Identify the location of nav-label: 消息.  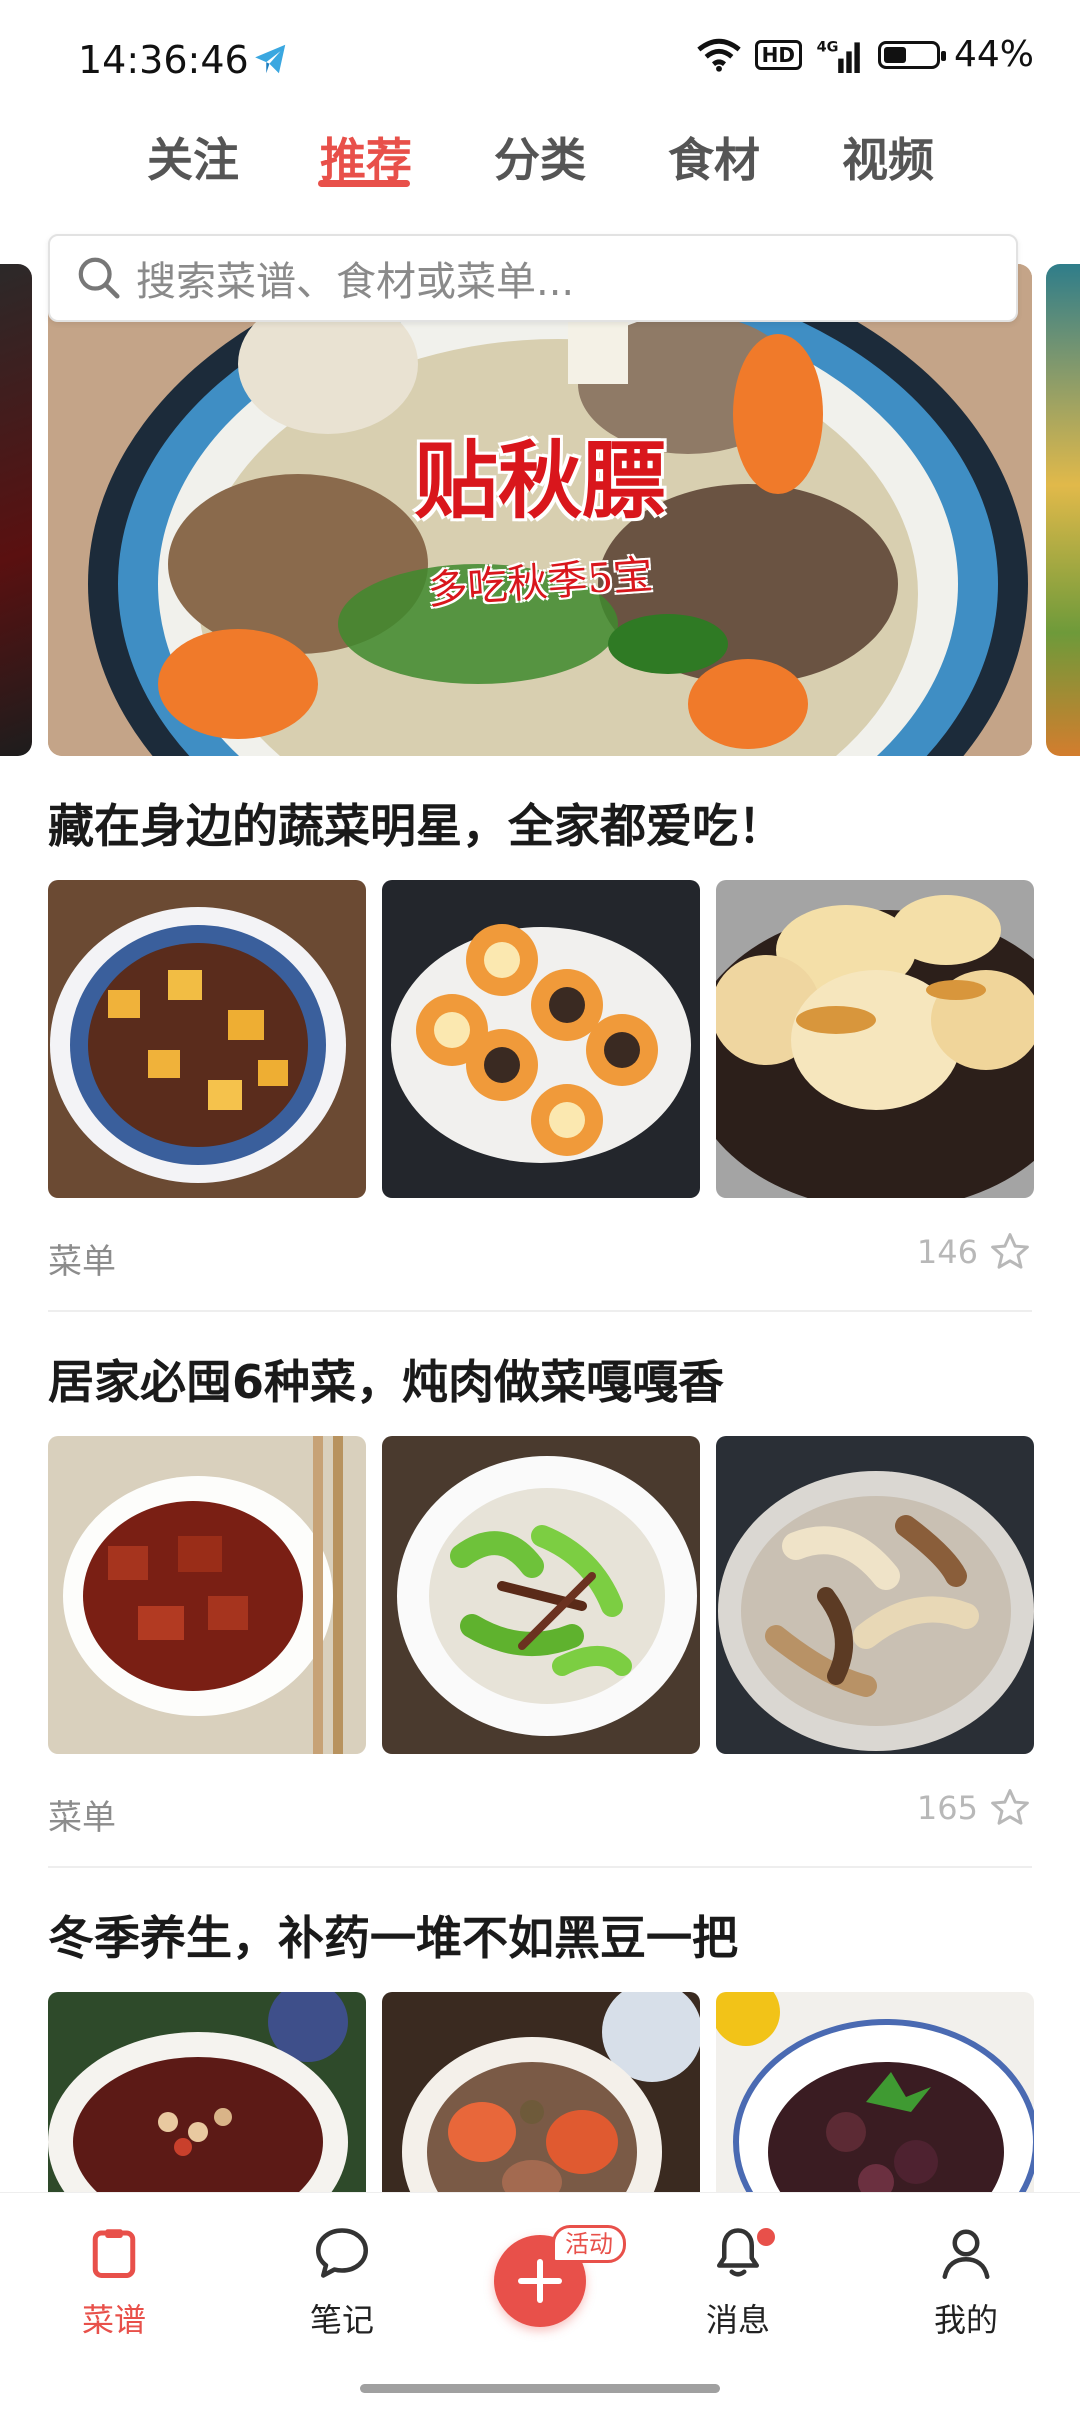
(737, 2320).